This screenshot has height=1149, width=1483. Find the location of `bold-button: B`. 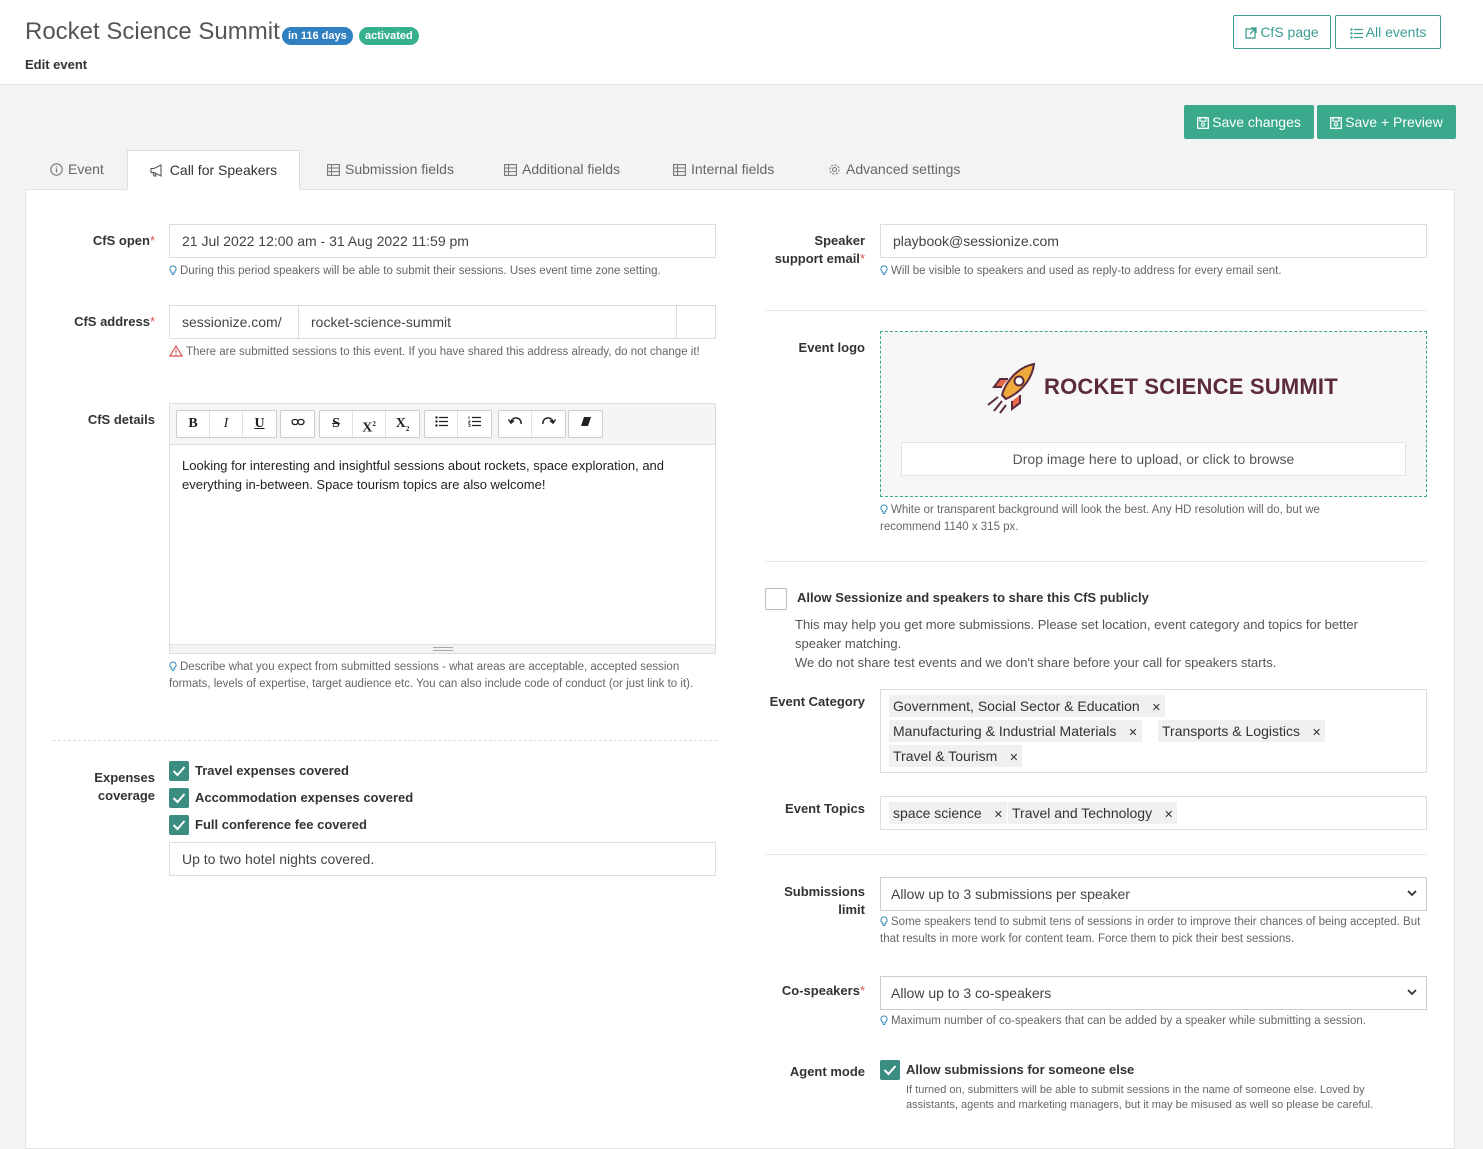

bold-button: B is located at coordinates (193, 424).